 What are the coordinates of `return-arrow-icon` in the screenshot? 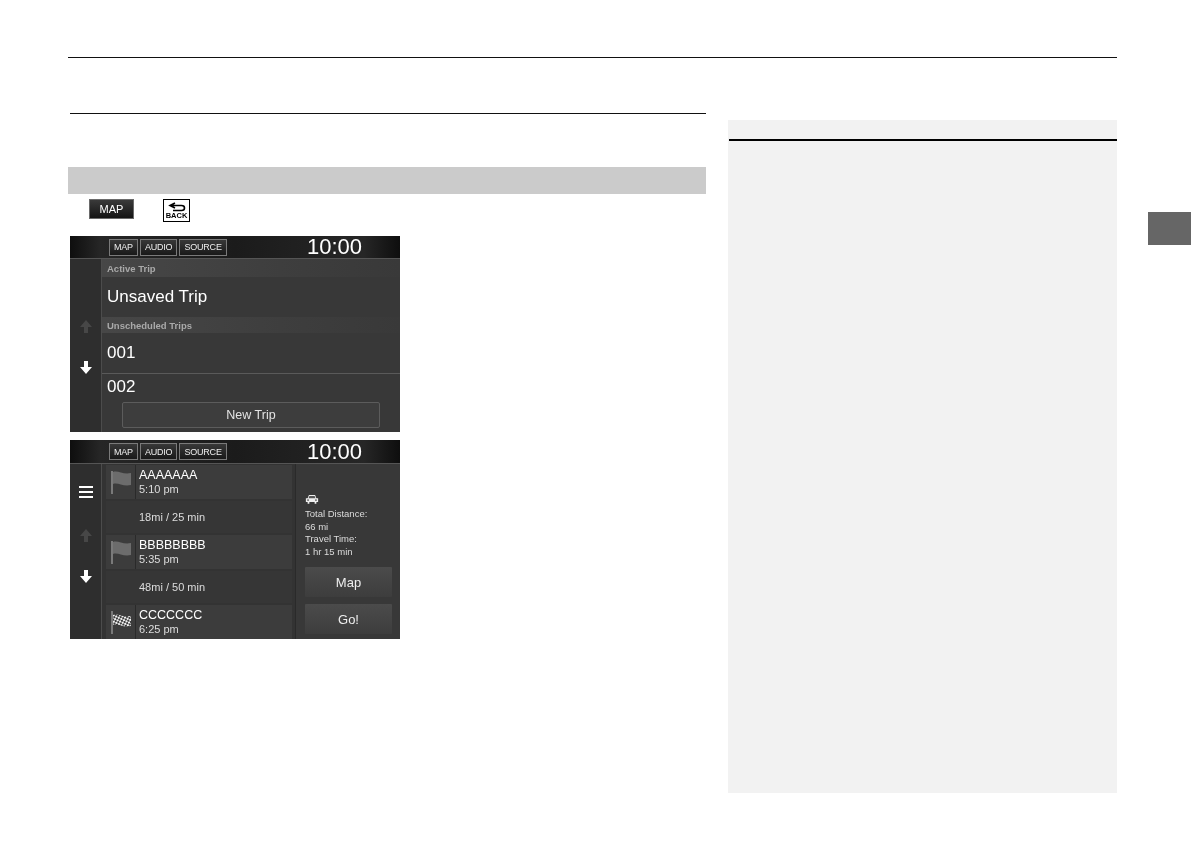 It's located at (176, 207).